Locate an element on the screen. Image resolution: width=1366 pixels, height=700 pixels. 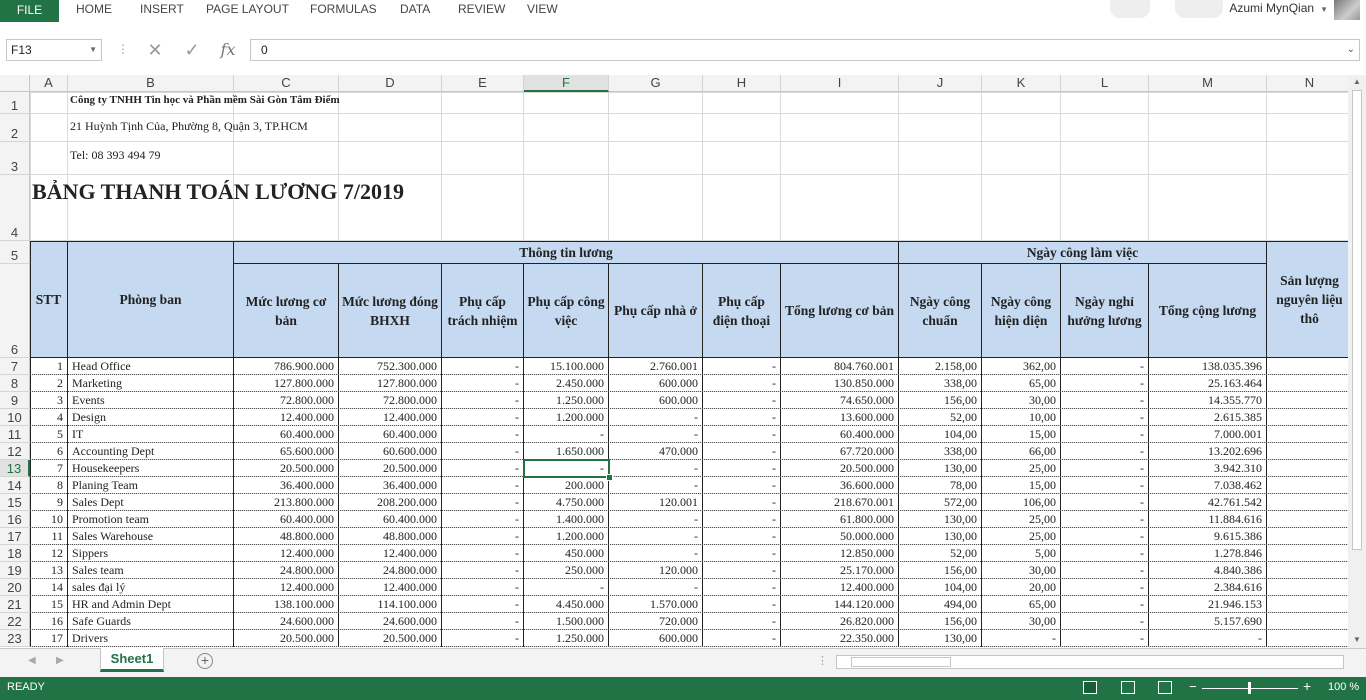
tab-sheet1: Sheet1 is located at coordinates (132, 660).